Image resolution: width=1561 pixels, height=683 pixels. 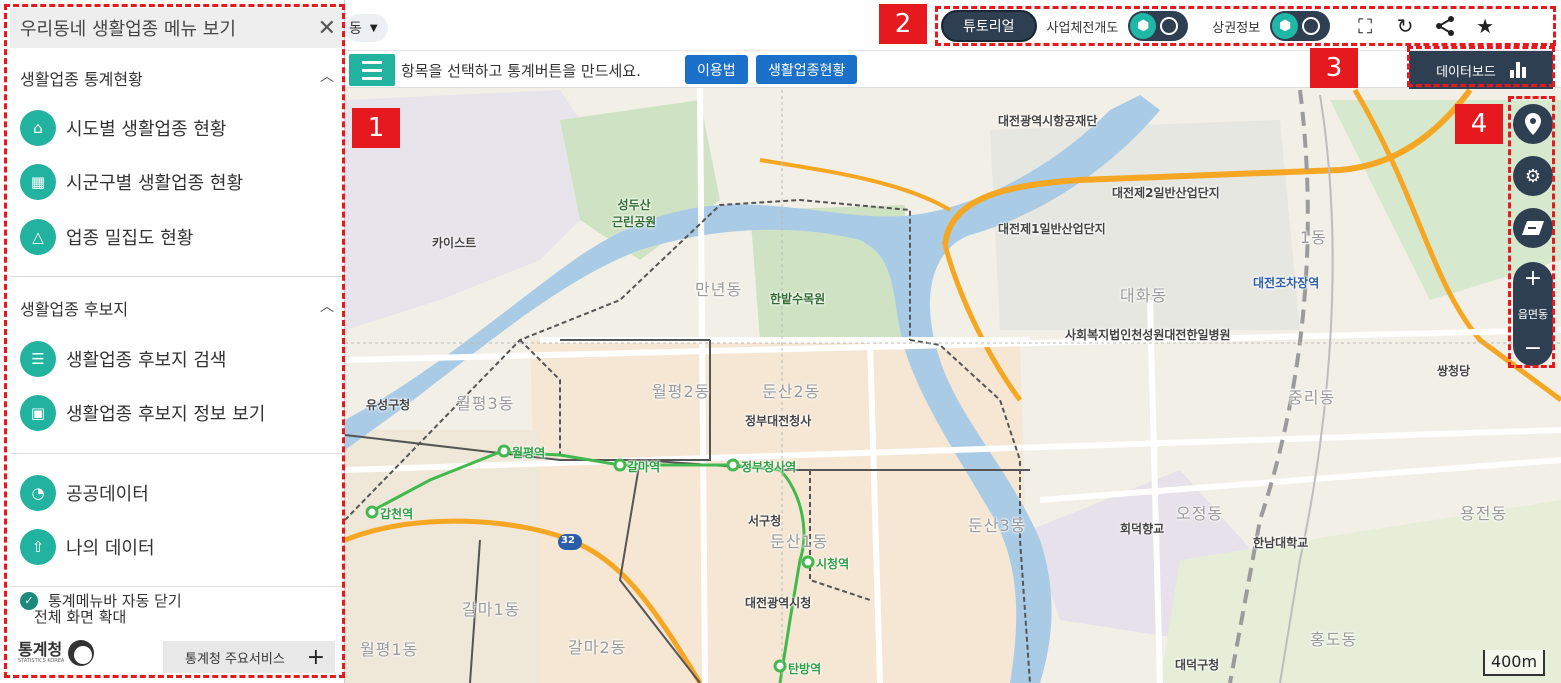 What do you see at coordinates (1142, 529) in the screenshot?
I see `map-label: 회덕향교` at bounding box center [1142, 529].